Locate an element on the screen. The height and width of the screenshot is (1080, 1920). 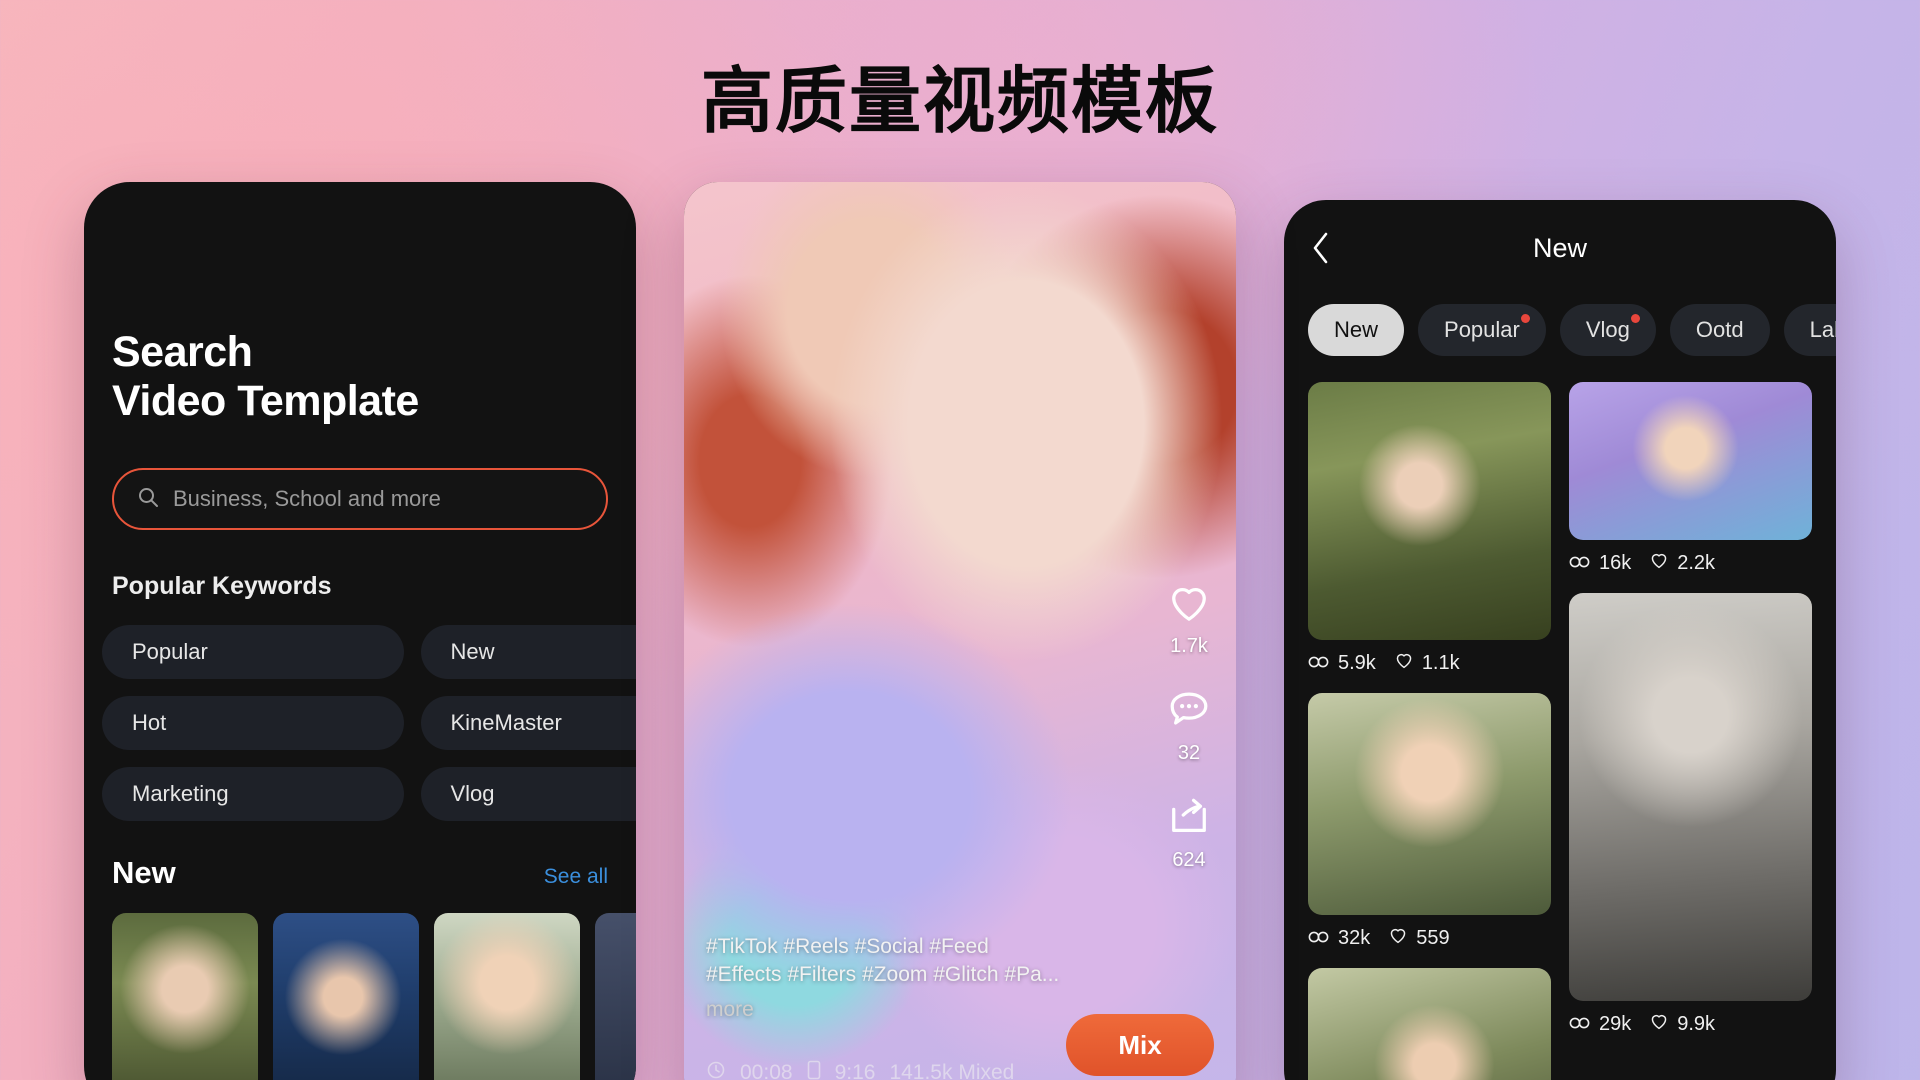
search-heading-line2: Video Template is located at coordinates (265, 401).